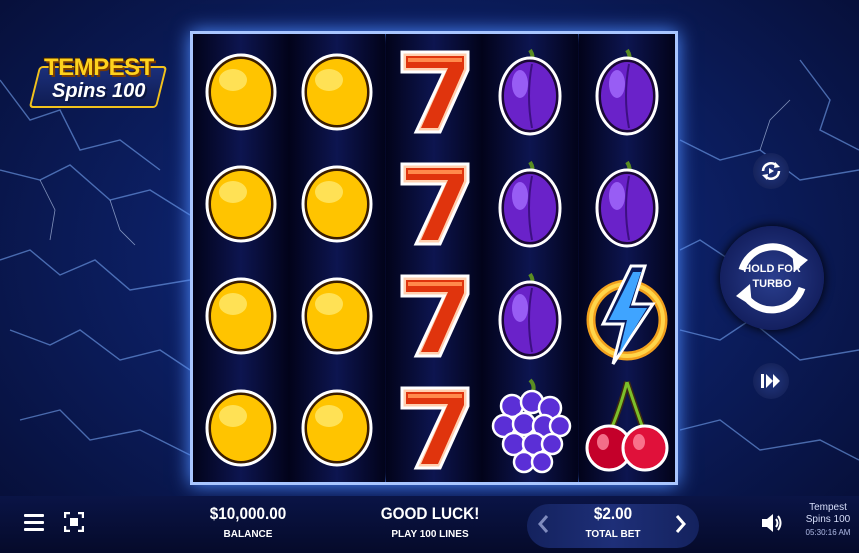 Image resolution: width=859 pixels, height=553 pixels. Describe the element at coordinates (613, 534) in the screenshot. I see `total-bet-label: TOTAL BET` at that location.